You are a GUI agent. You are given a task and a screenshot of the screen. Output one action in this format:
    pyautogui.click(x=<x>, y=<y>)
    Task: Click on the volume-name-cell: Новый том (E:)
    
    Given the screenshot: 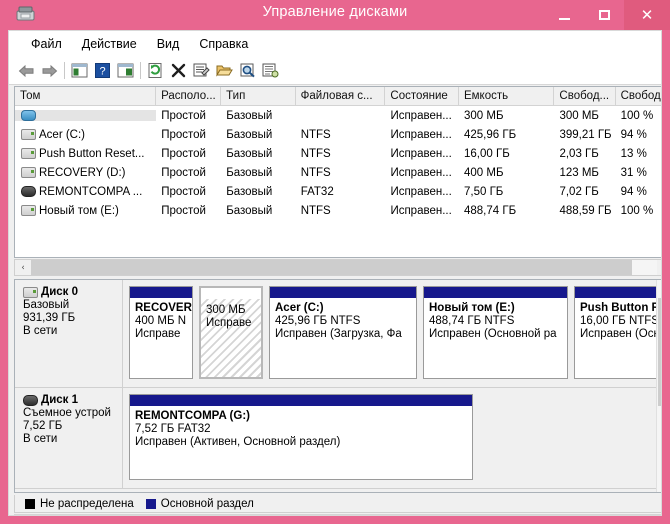 What is the action you would take?
    pyautogui.click(x=85, y=211)
    